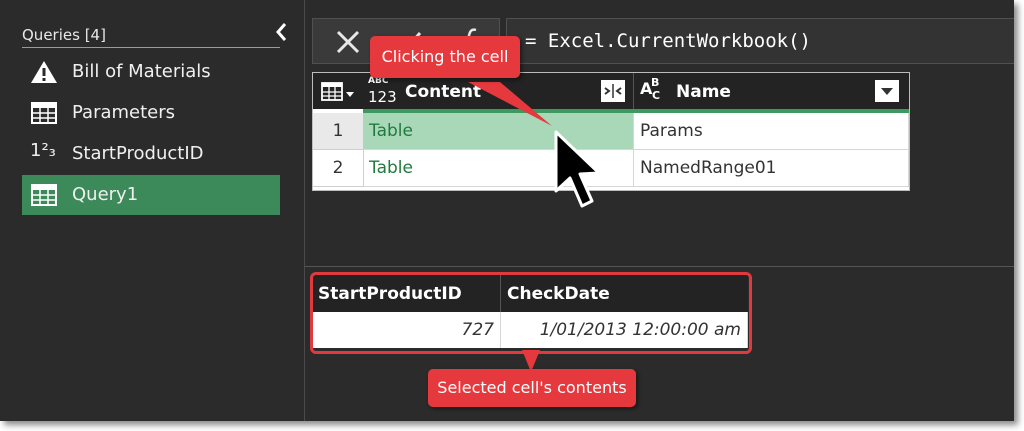  Describe the element at coordinates (443, 92) in the screenshot. I see `column-header-label: Content` at that location.